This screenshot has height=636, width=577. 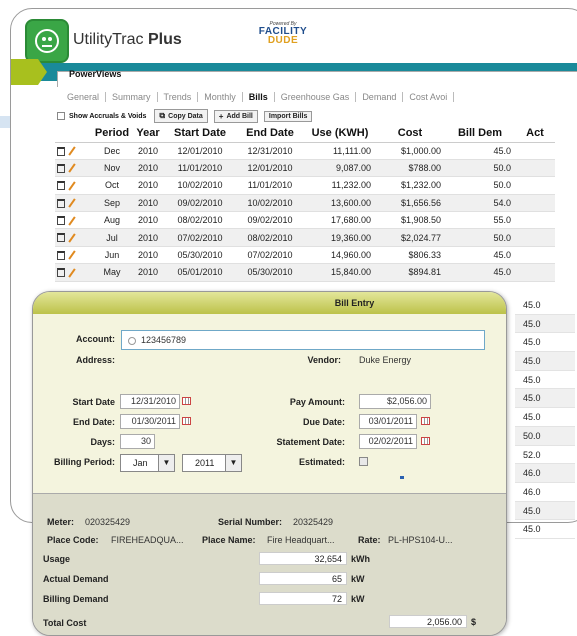 I want to click on tab-powerviews: PowerViews, so click(x=95, y=74).